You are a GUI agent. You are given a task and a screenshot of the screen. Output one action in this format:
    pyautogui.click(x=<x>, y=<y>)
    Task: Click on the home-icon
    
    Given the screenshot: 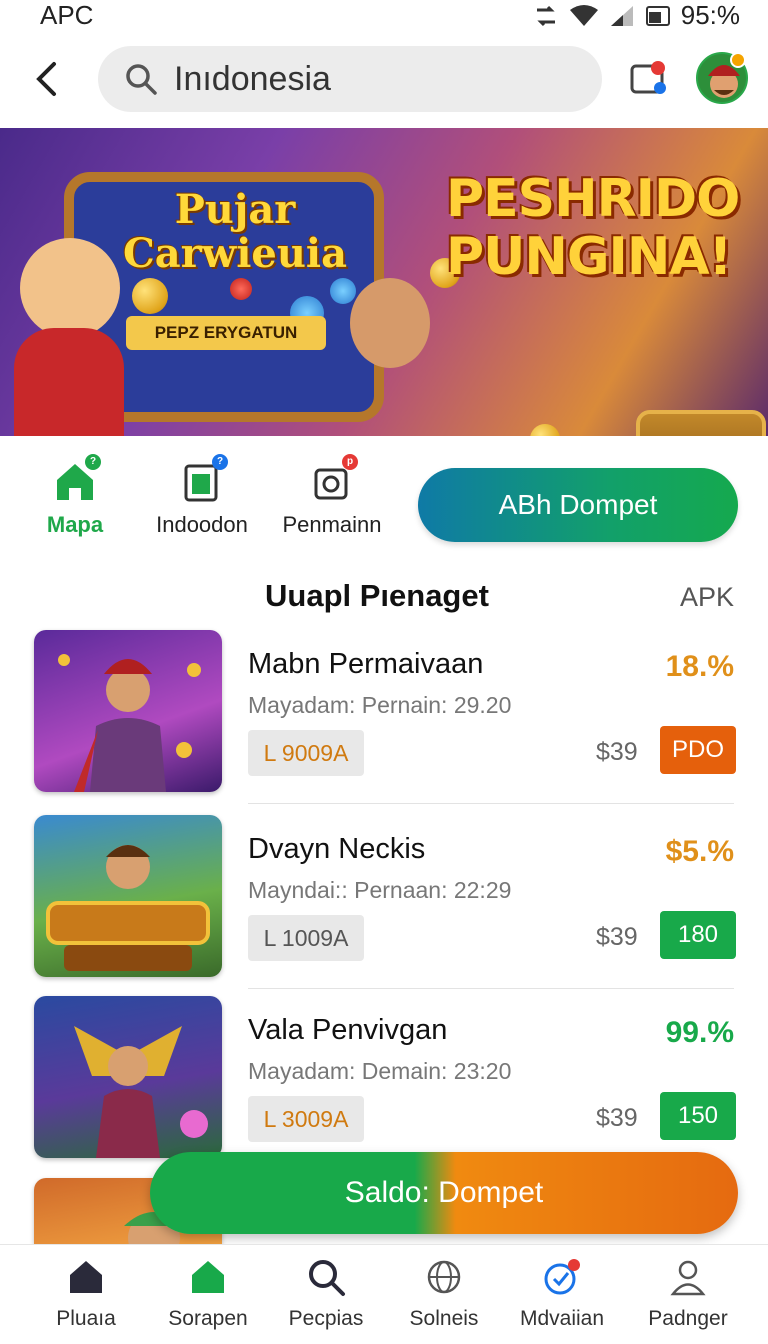 What is the action you would take?
    pyautogui.click(x=86, y=1277)
    